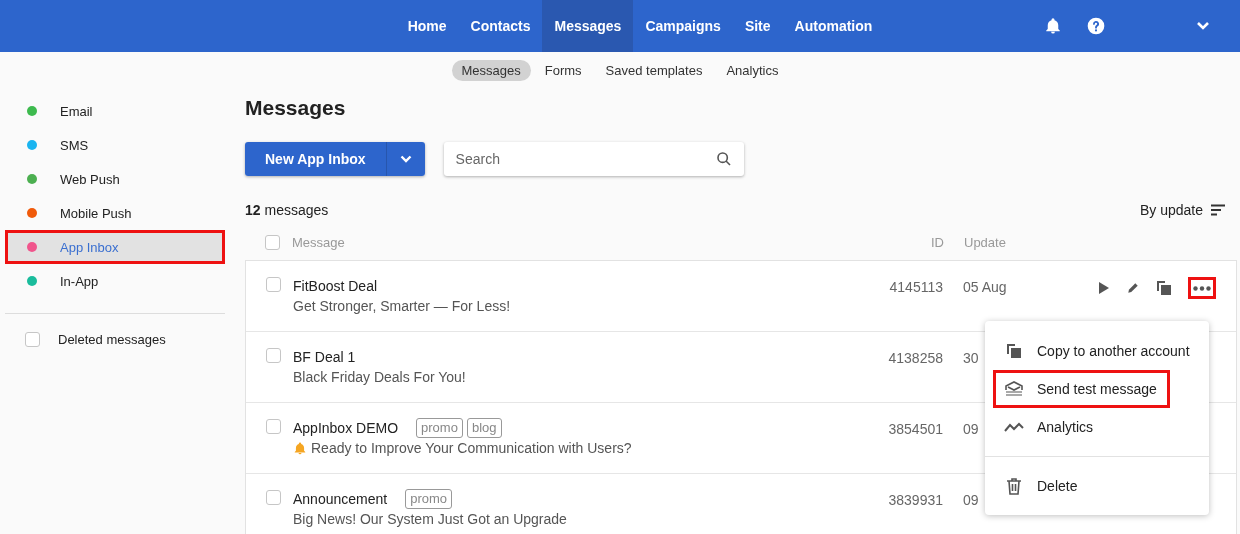 Image resolution: width=1240 pixels, height=534 pixels. What do you see at coordinates (1104, 288) in the screenshot?
I see `play-icon` at bounding box center [1104, 288].